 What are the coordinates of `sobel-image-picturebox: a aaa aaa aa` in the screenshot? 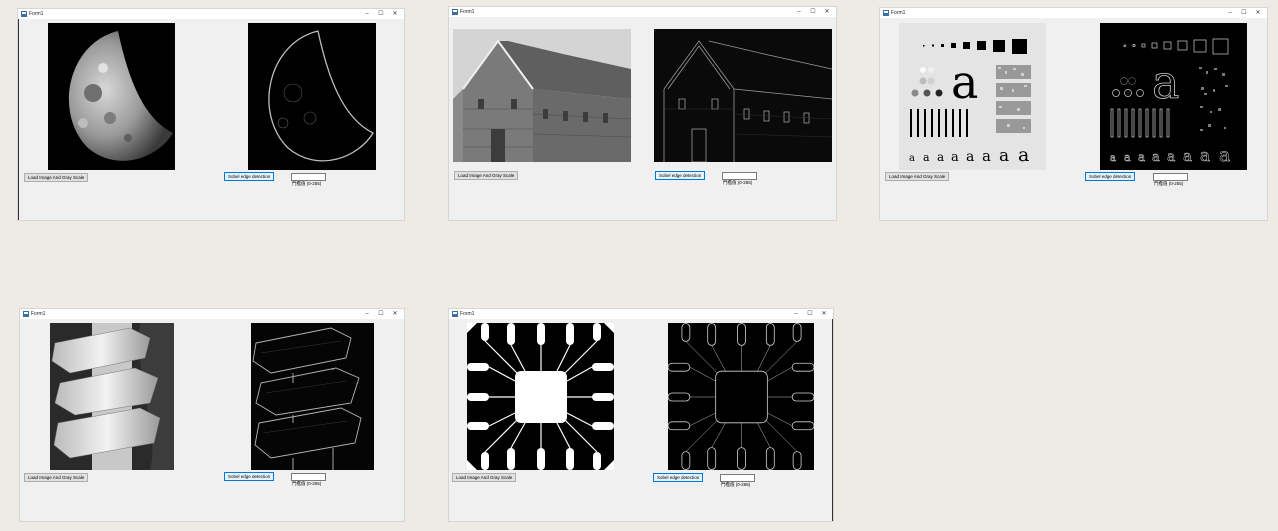 It's located at (1173, 96).